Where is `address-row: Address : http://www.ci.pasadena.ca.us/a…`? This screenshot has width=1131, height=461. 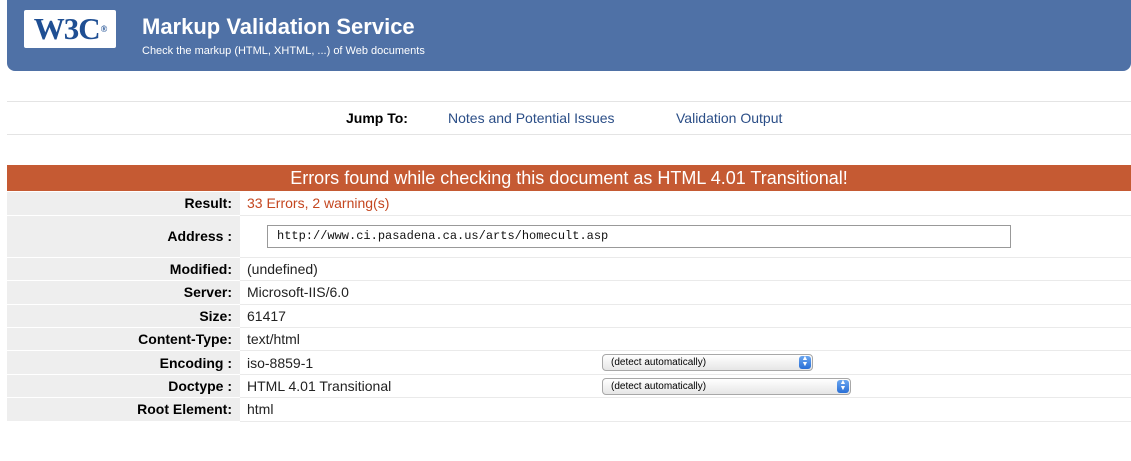 address-row: Address : http://www.ci.pasadena.ca.us/a… is located at coordinates (569, 236).